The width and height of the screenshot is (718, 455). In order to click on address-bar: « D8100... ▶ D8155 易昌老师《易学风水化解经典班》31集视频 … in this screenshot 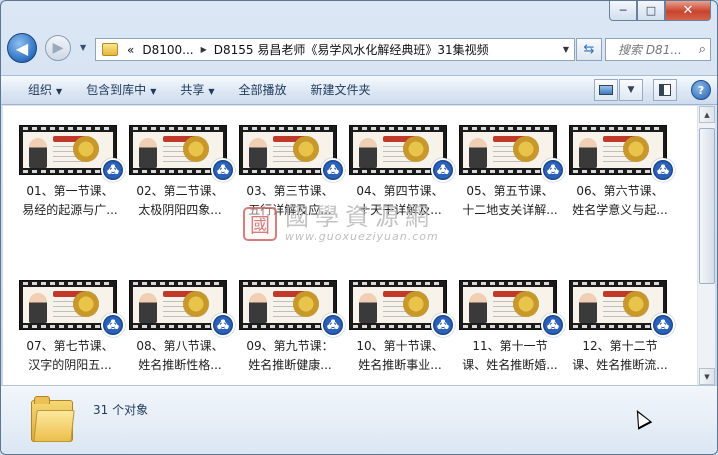, I will do `click(335, 49)`.